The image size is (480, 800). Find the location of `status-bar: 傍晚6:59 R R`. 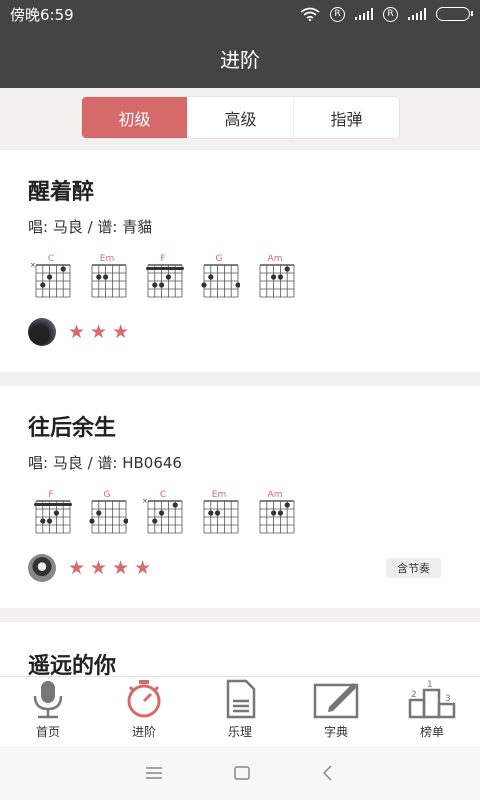

status-bar: 傍晚6:59 R R is located at coordinates (240, 14).